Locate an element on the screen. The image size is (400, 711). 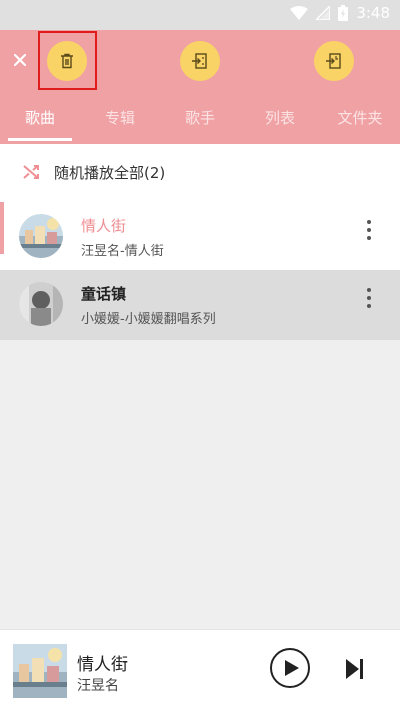
trash-icon is located at coordinates (67, 61).